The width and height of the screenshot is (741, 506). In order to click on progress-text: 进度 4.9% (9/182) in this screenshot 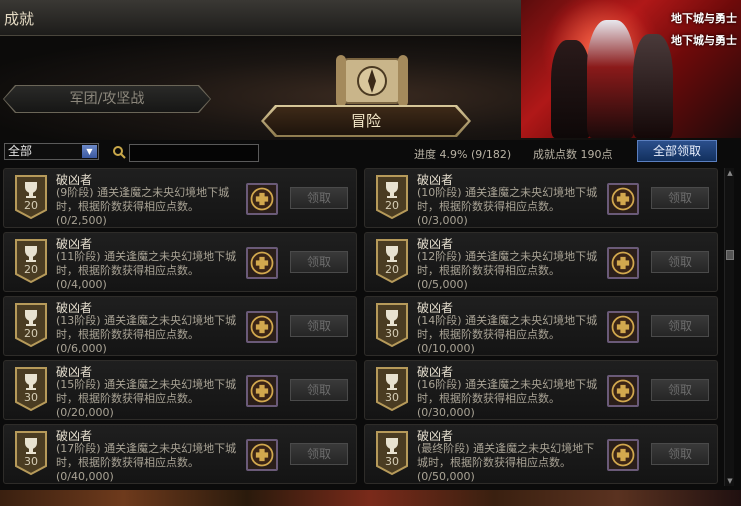, I will do `click(463, 154)`.